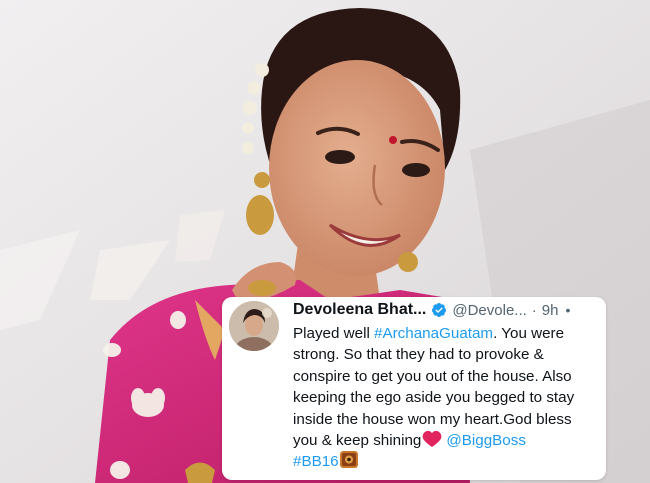  I want to click on hashtag-link: #ArchanaGuatam, so click(433, 333).